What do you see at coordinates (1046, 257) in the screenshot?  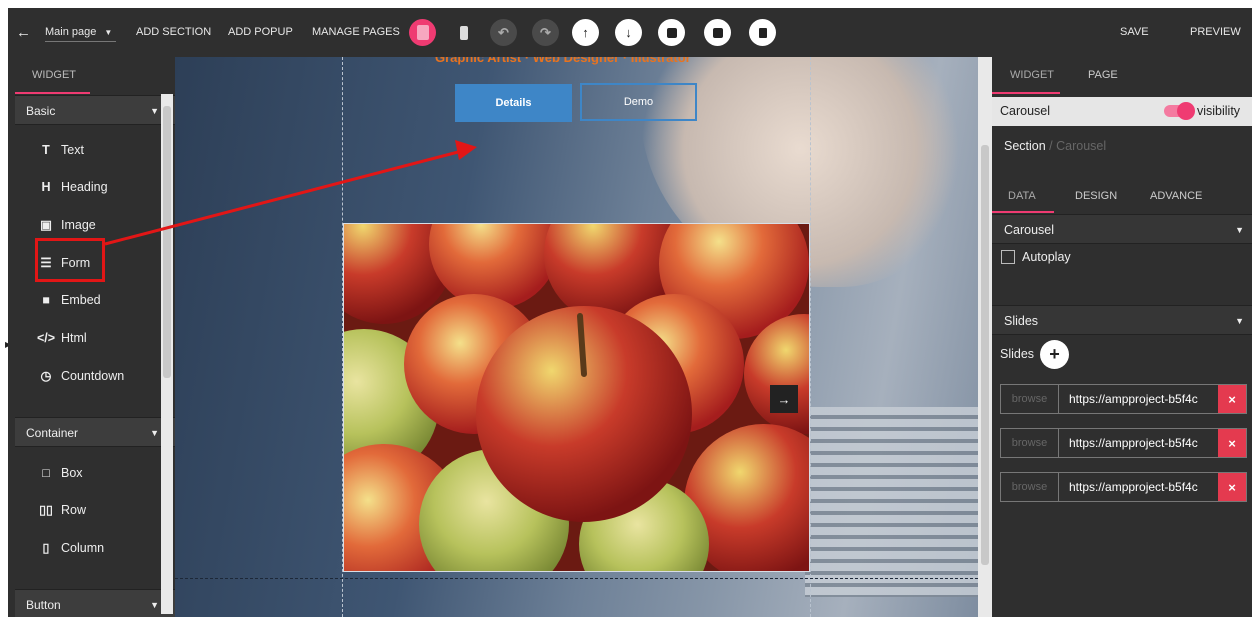 I see `autoplay-label: Autoplay` at bounding box center [1046, 257].